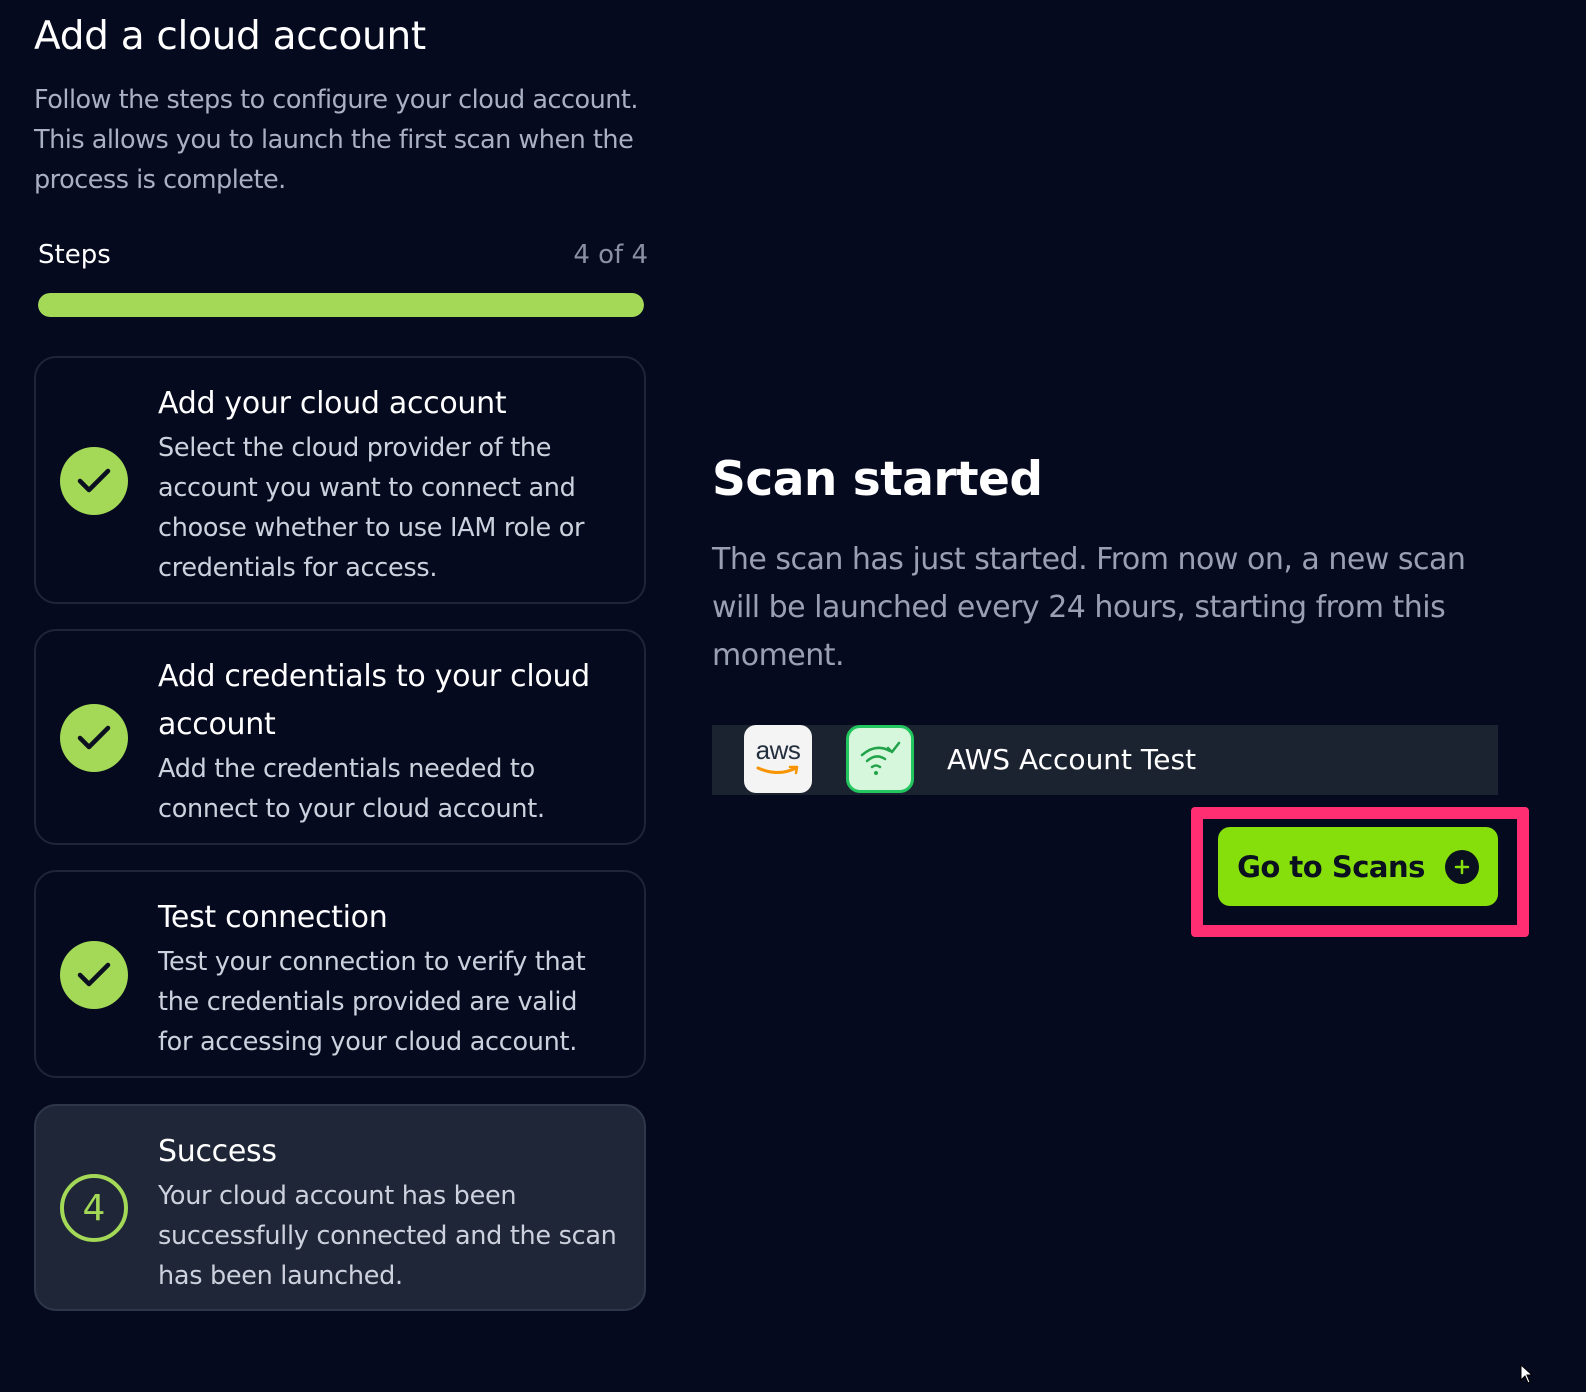  Describe the element at coordinates (374, 700) in the screenshot. I see `step-title: Add credentials to your cloud account` at that location.